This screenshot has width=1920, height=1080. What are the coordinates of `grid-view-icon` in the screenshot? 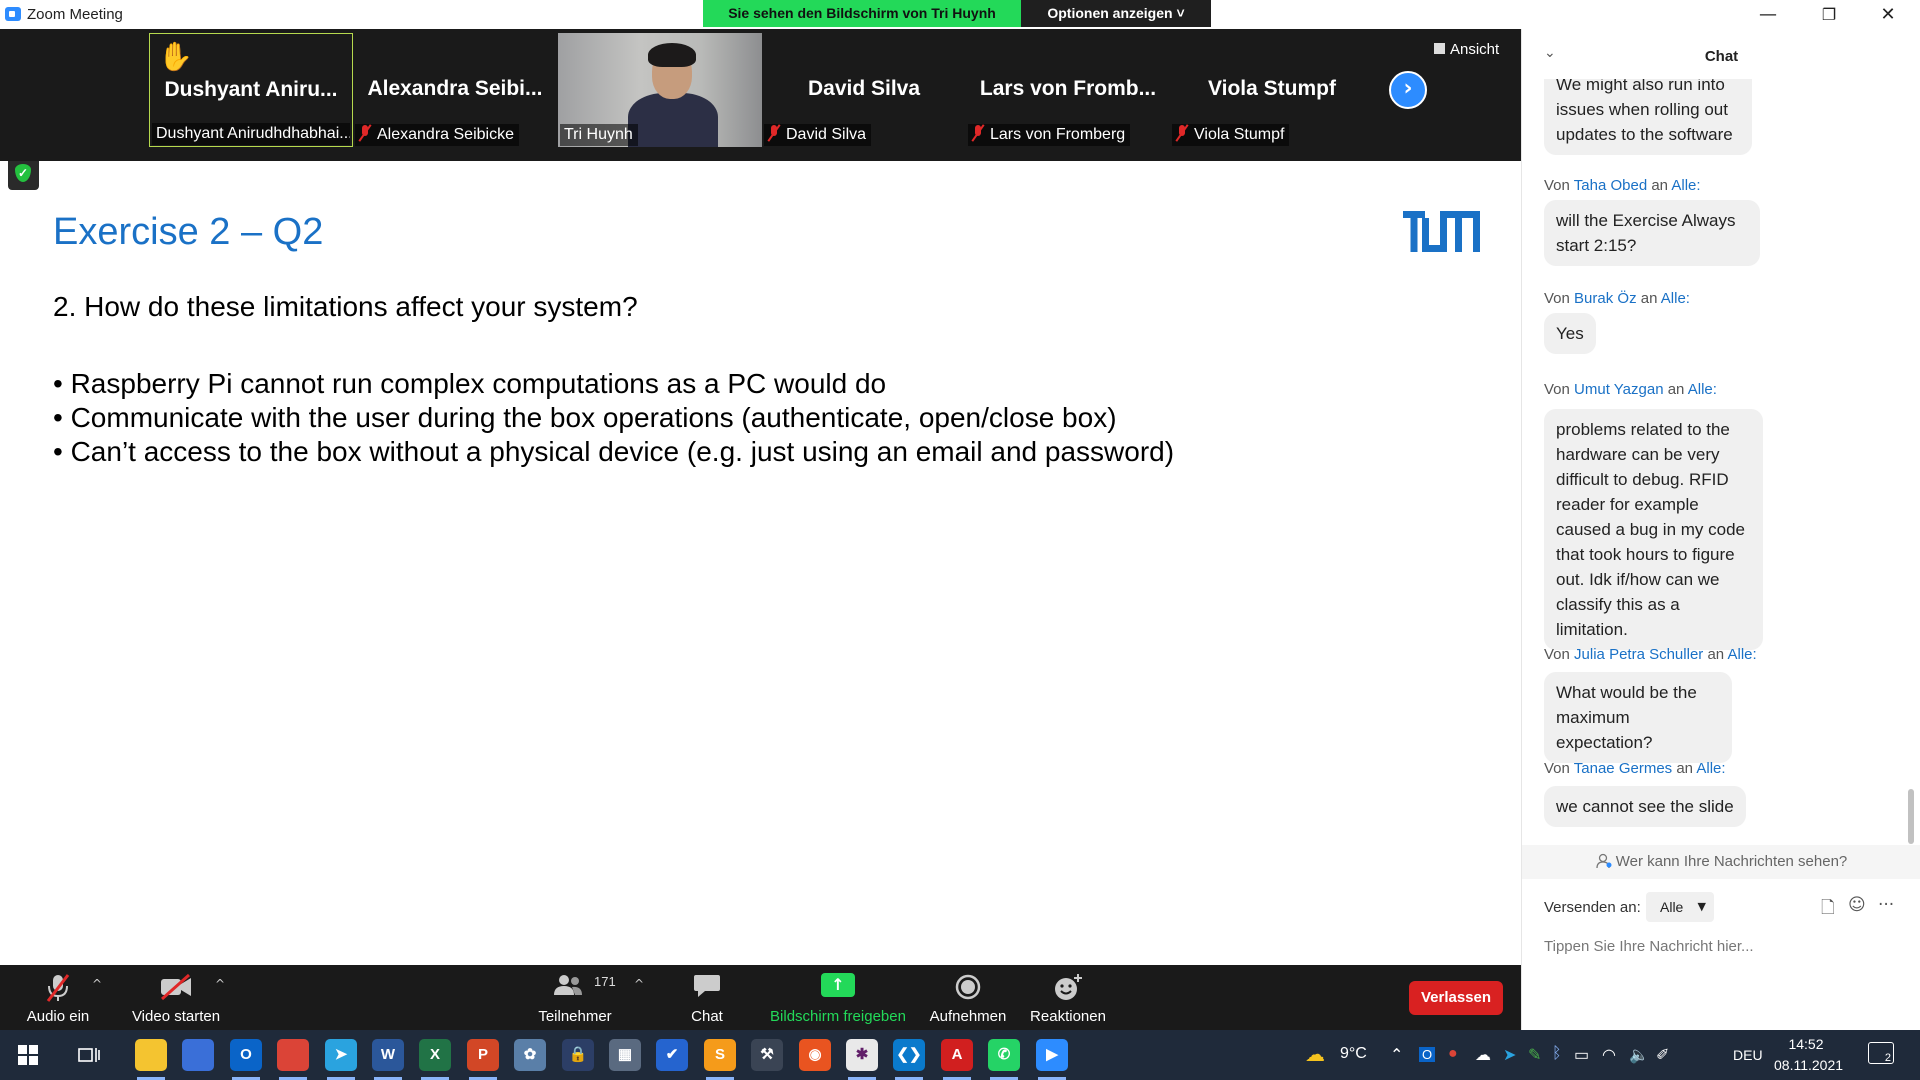 It's located at (1439, 48).